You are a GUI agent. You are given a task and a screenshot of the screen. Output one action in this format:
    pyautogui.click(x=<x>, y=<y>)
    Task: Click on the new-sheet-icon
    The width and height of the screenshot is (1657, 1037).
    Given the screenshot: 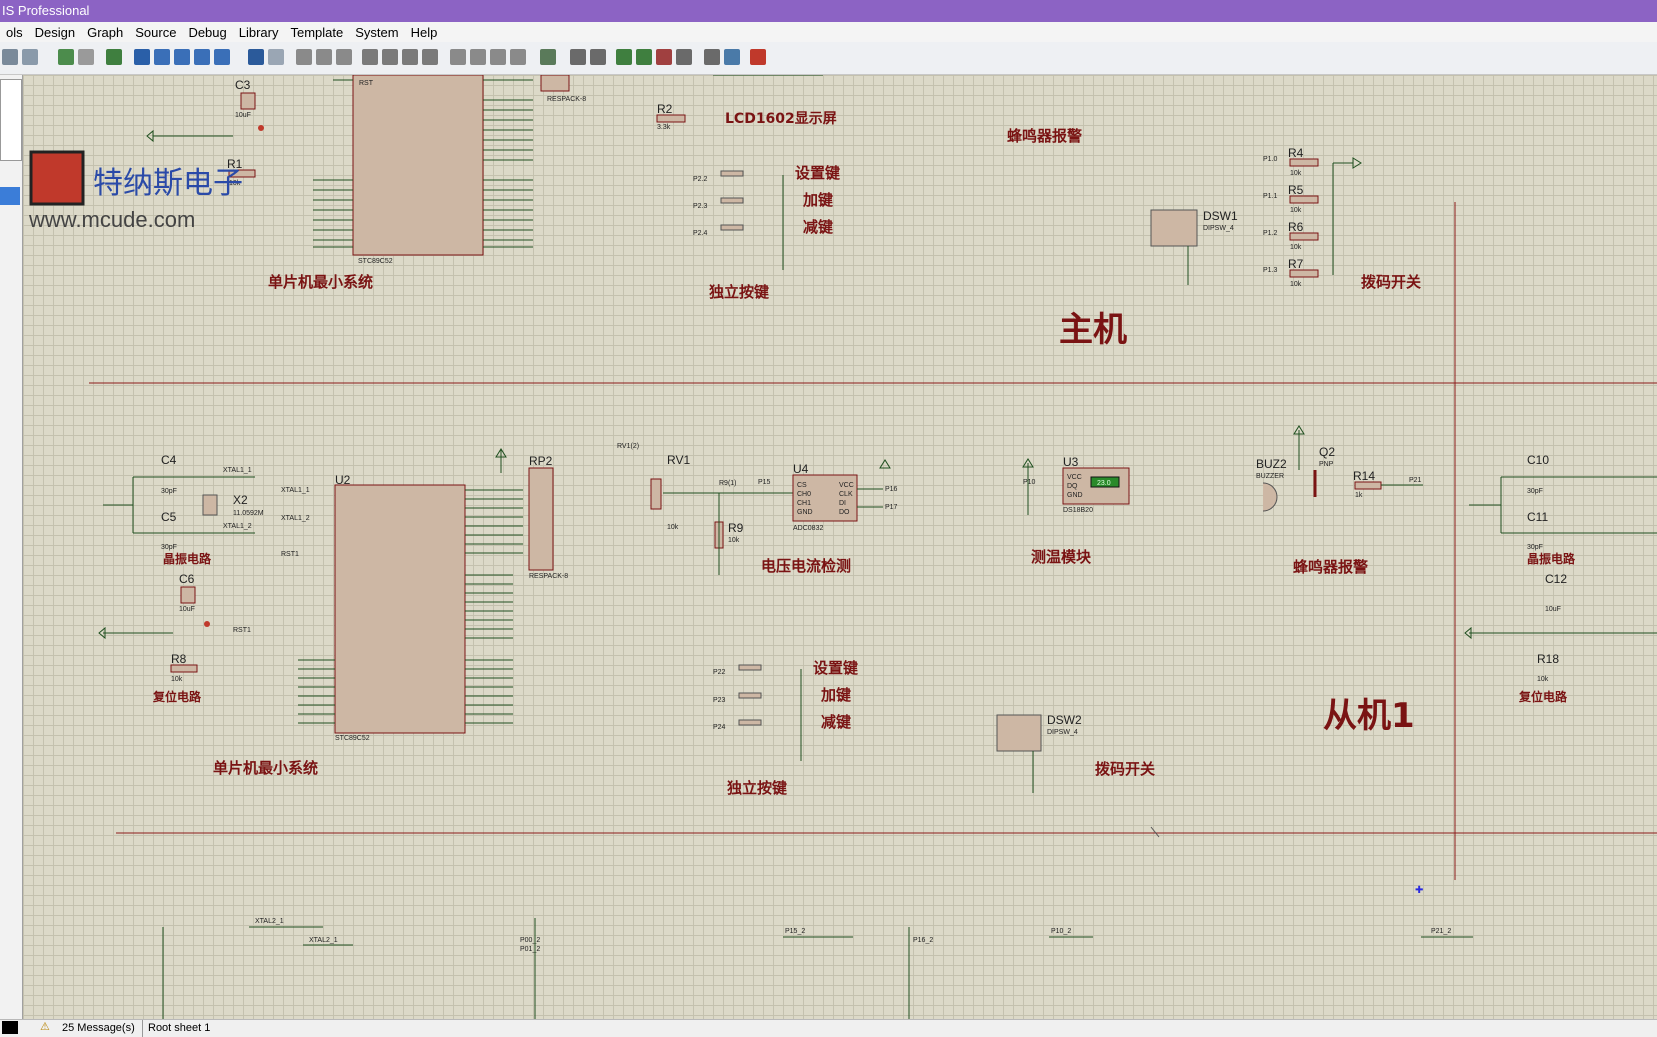 What is the action you would take?
    pyautogui.click(x=624, y=57)
    